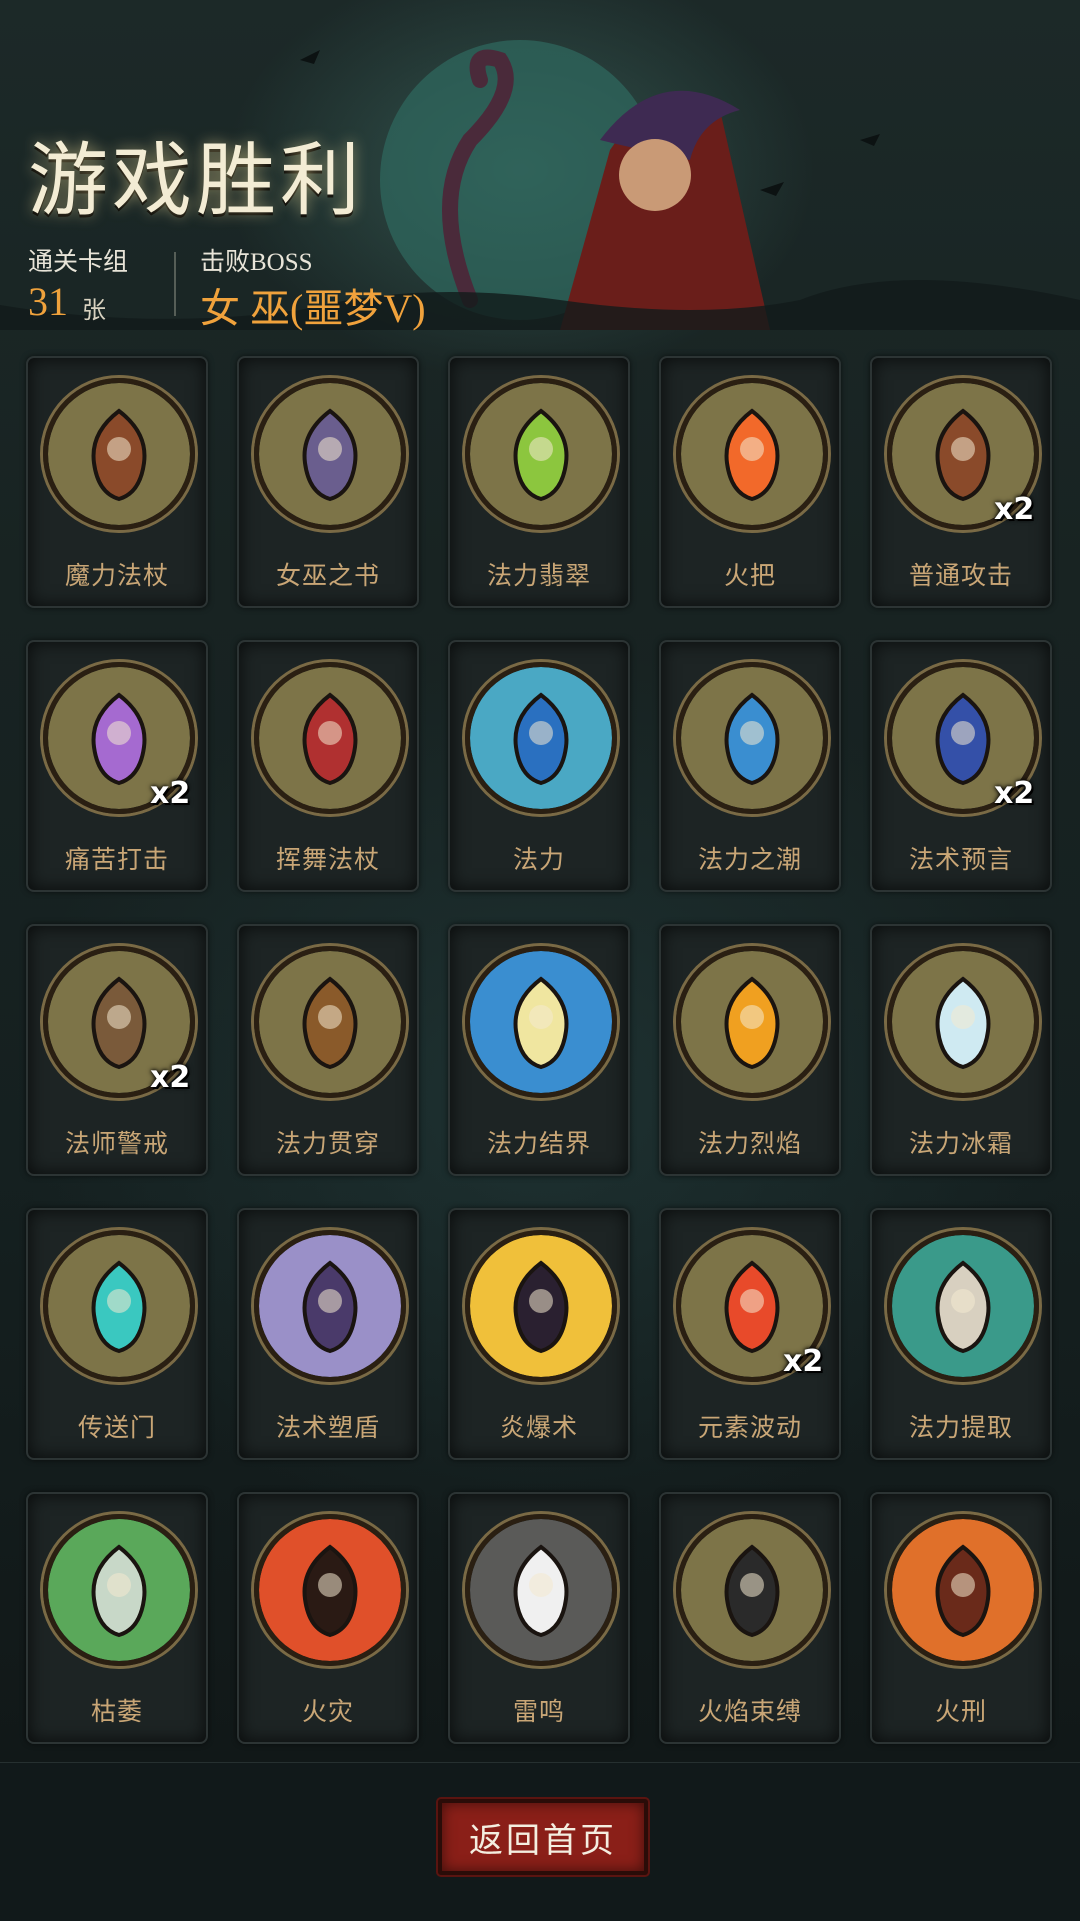 Image resolution: width=1080 pixels, height=1921 pixels. Describe the element at coordinates (256, 262) in the screenshot. I see `boss-label: 击败BOSS` at that location.